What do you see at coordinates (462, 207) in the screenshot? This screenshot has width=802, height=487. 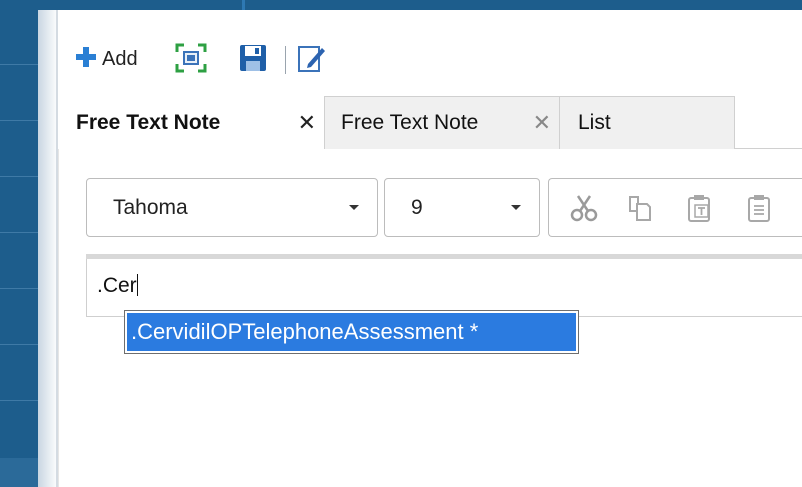 I see `font-size-dropdown: 9` at bounding box center [462, 207].